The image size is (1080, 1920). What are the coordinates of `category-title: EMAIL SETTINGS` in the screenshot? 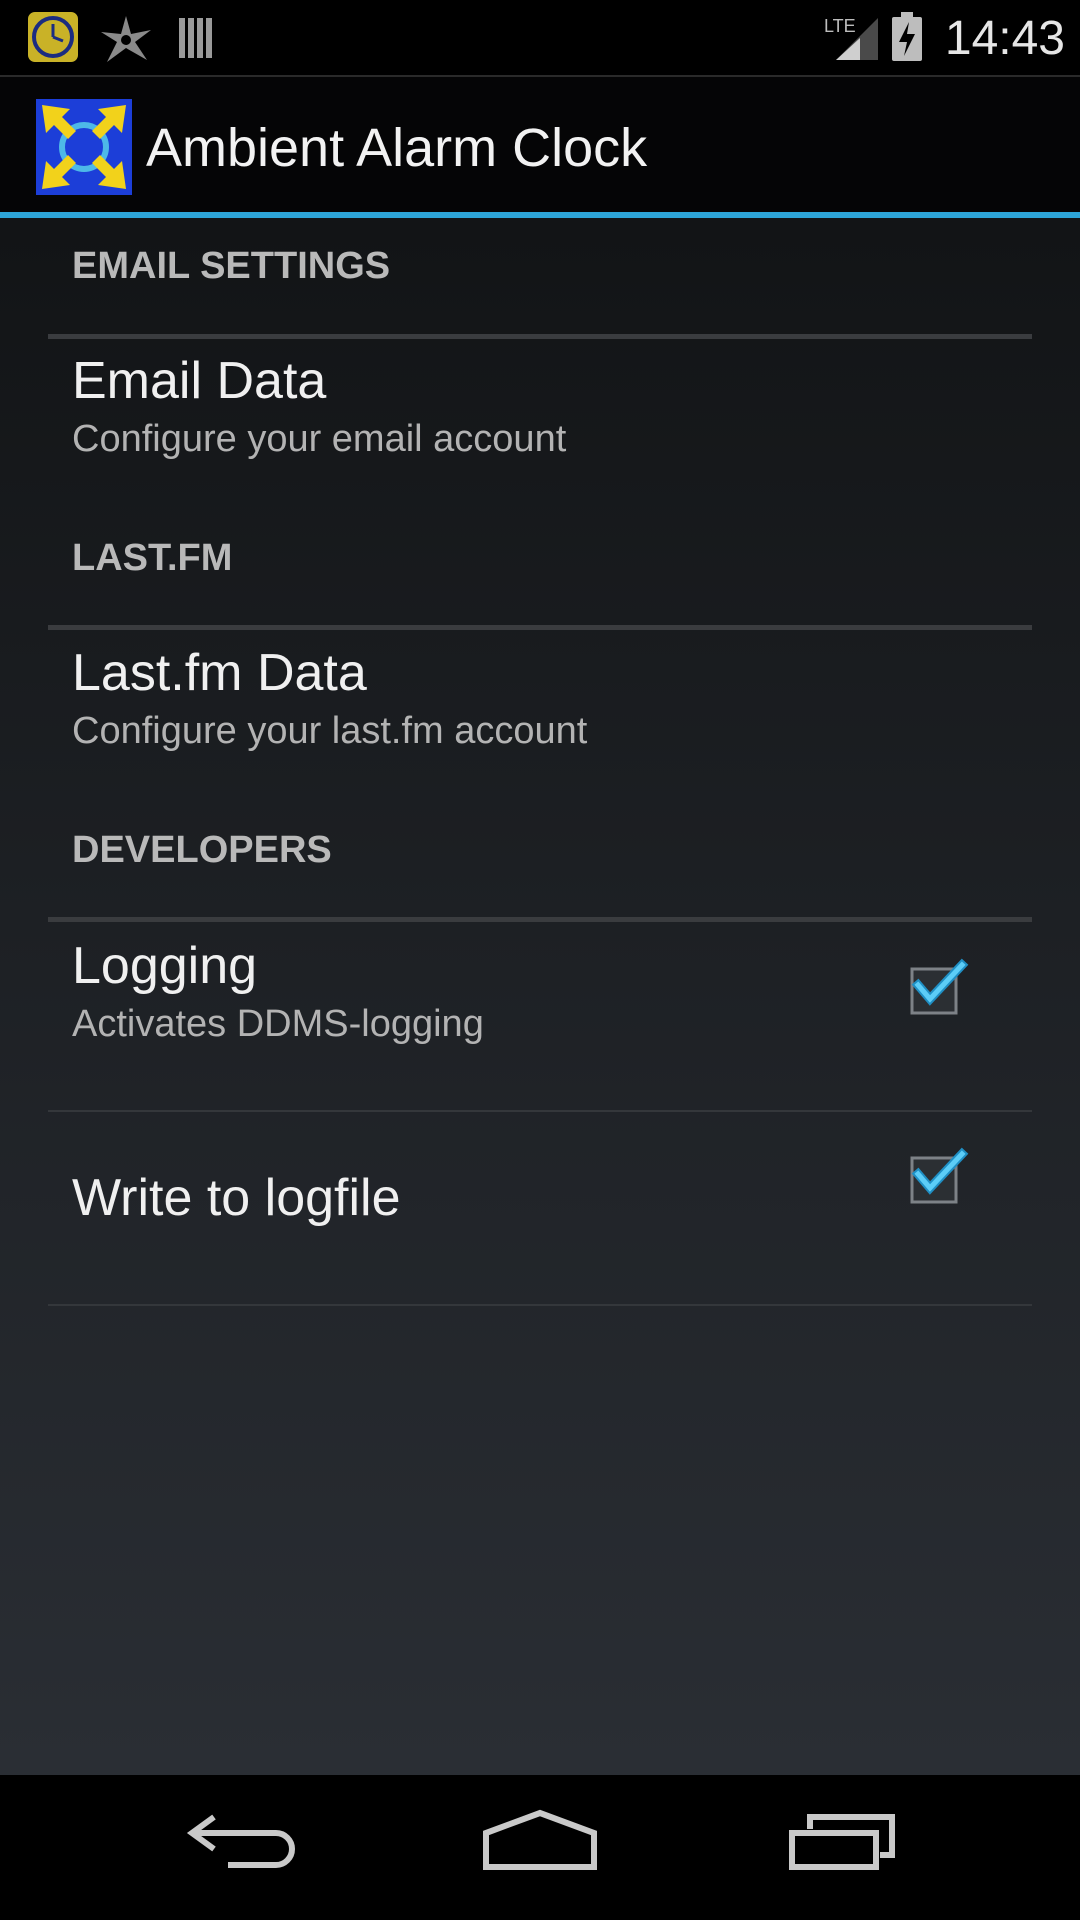 It's located at (231, 266).